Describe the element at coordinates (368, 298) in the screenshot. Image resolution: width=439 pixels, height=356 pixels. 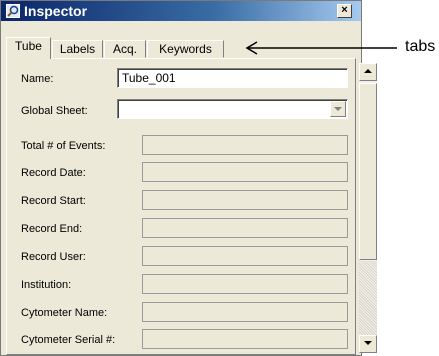
I see `scroll-track` at that location.